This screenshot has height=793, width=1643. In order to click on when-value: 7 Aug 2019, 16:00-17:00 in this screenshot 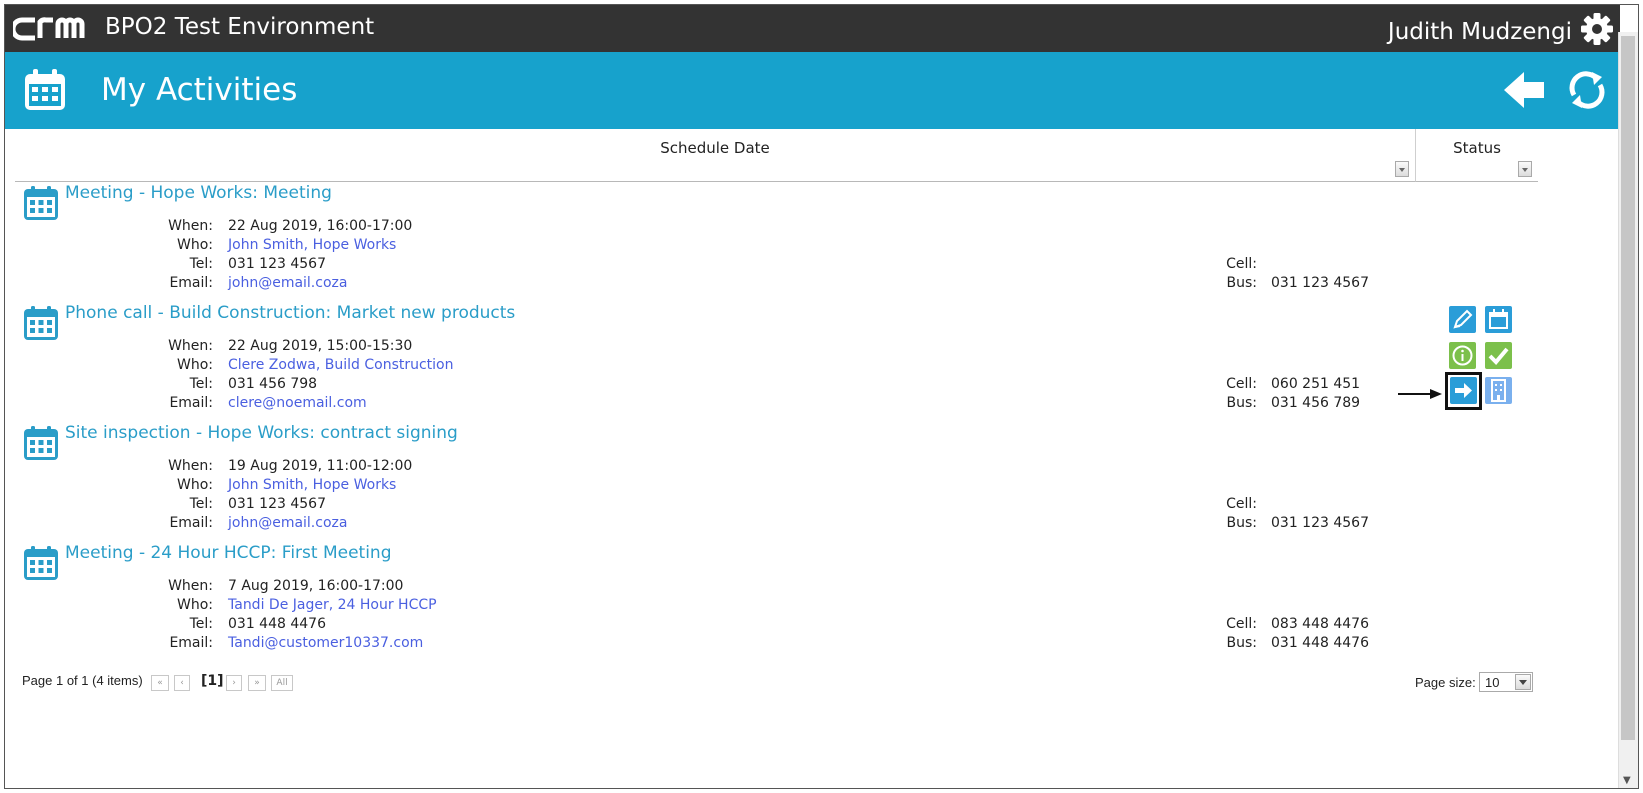, I will do `click(316, 586)`.